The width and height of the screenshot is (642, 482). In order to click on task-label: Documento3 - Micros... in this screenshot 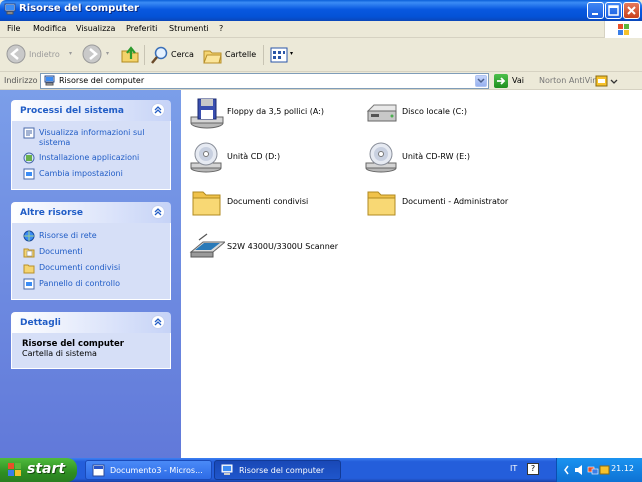, I will do `click(156, 470)`.